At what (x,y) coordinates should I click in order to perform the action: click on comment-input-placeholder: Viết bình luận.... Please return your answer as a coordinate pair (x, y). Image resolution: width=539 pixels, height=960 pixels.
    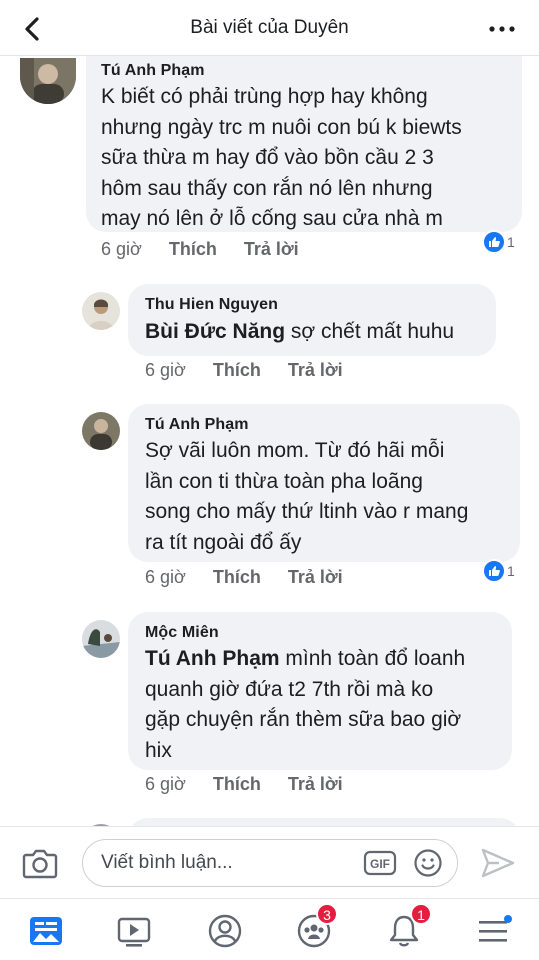
    Looking at the image, I should click on (167, 862).